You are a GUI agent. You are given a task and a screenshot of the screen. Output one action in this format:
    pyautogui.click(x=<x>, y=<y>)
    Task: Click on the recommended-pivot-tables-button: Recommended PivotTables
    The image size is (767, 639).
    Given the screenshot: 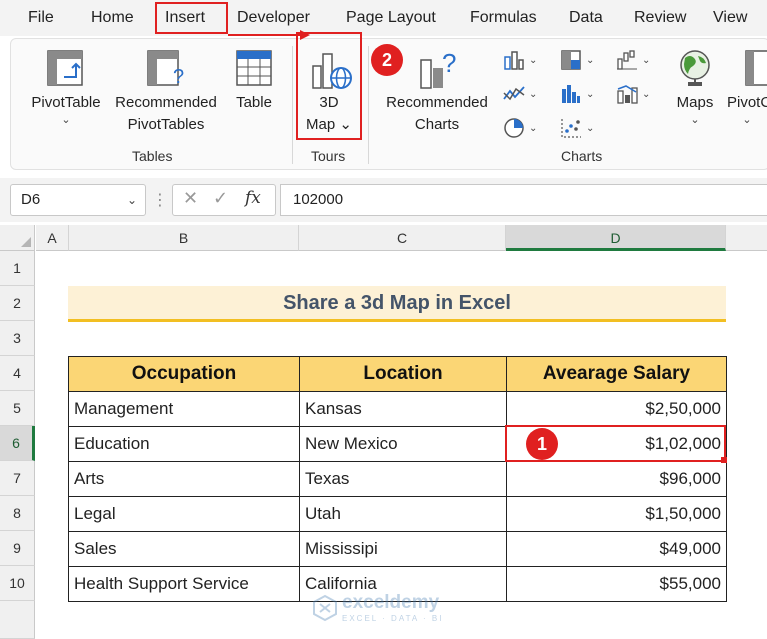 What is the action you would take?
    pyautogui.click(x=166, y=114)
    